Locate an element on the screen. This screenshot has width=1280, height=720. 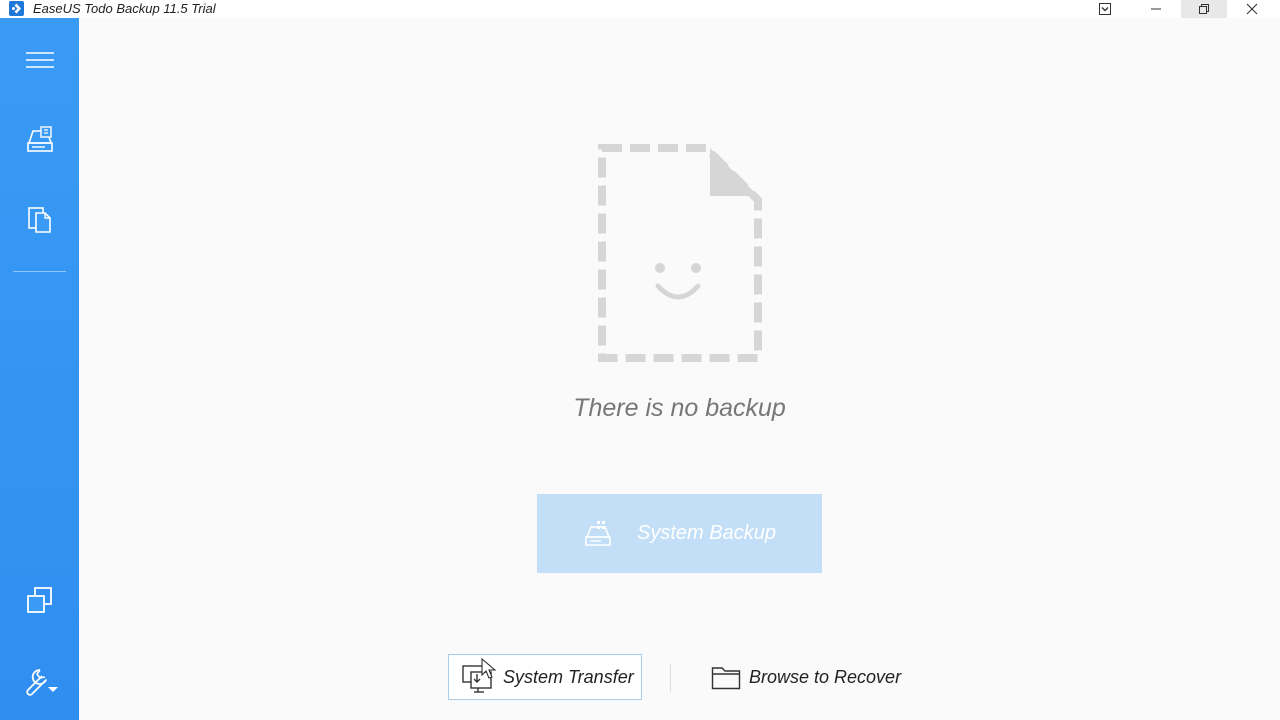
folder-icon is located at coordinates (726, 678).